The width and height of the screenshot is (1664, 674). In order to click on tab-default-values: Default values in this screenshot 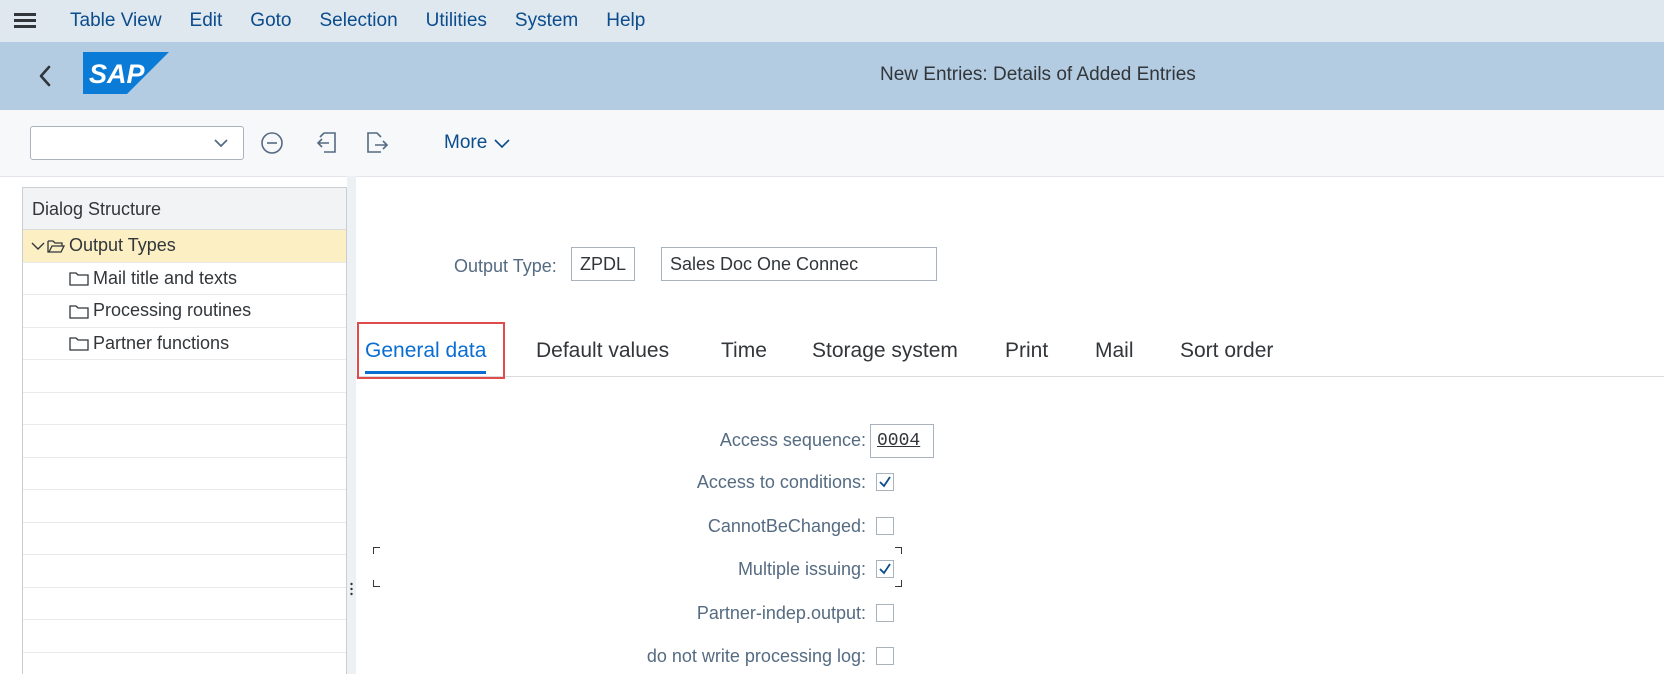, I will do `click(602, 351)`.